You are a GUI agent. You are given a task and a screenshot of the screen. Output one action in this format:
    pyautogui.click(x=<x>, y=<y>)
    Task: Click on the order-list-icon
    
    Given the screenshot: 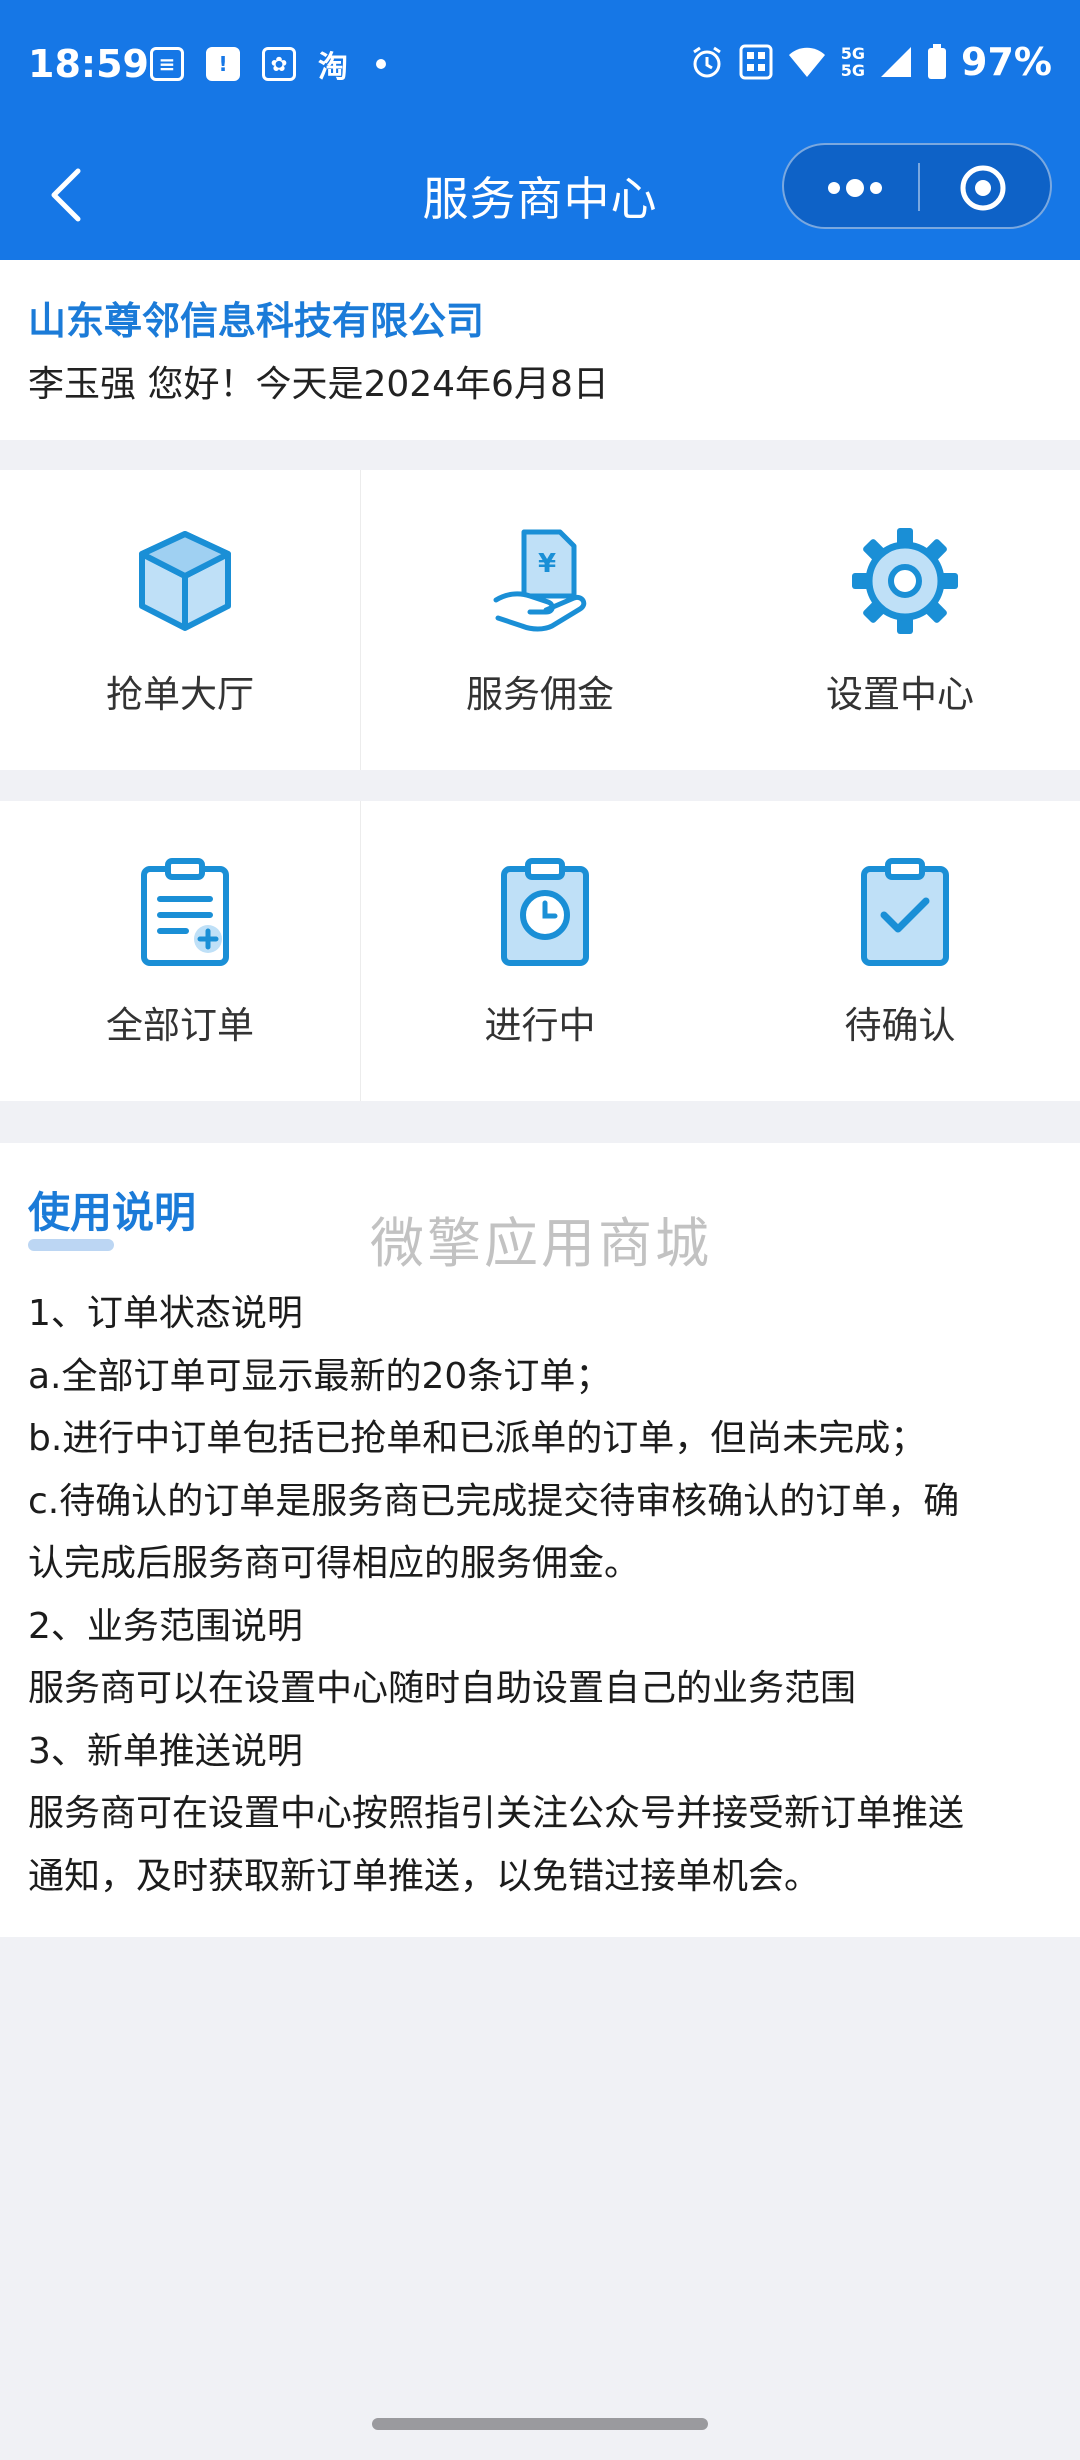 What is the action you would take?
    pyautogui.click(x=185, y=912)
    